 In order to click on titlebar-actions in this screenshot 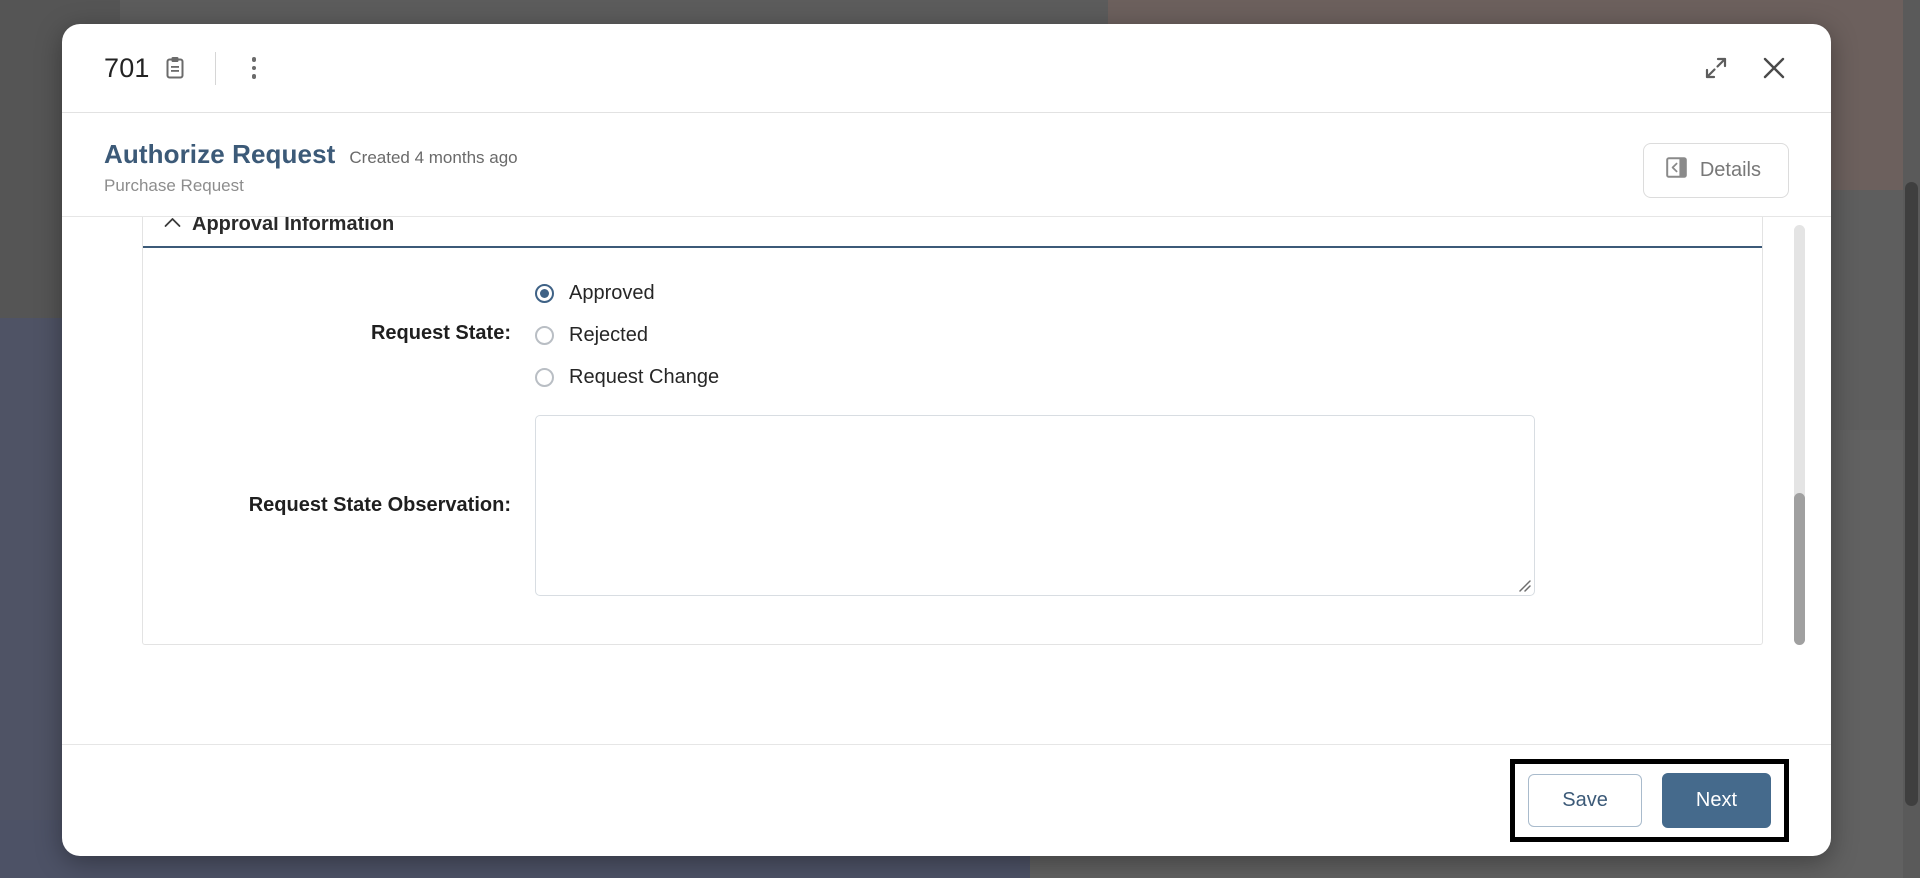, I will do `click(1753, 68)`.